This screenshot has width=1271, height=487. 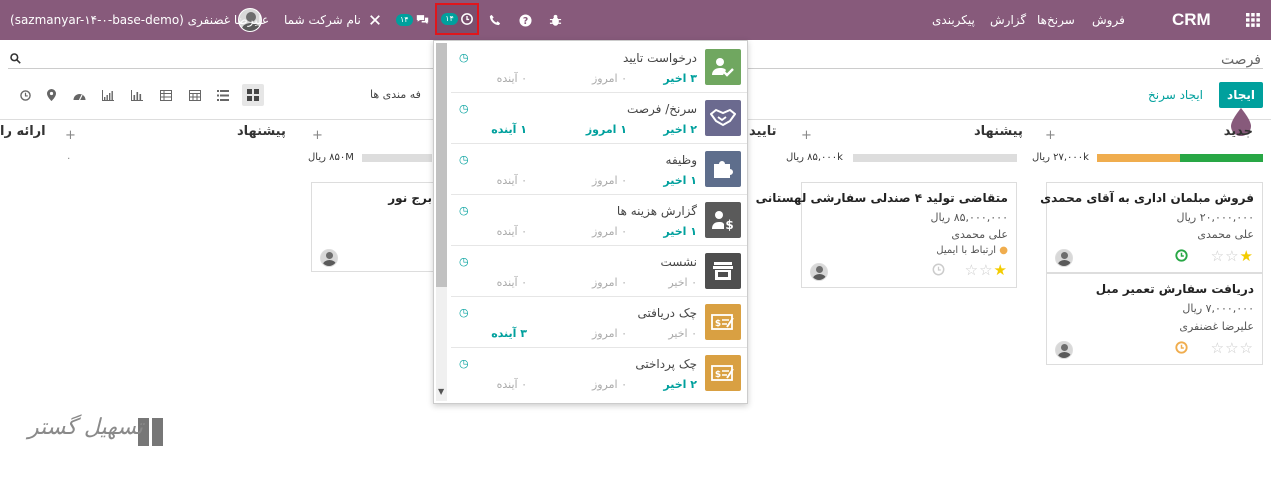 What do you see at coordinates (723, 322) in the screenshot?
I see `check-receive-icon: $` at bounding box center [723, 322].